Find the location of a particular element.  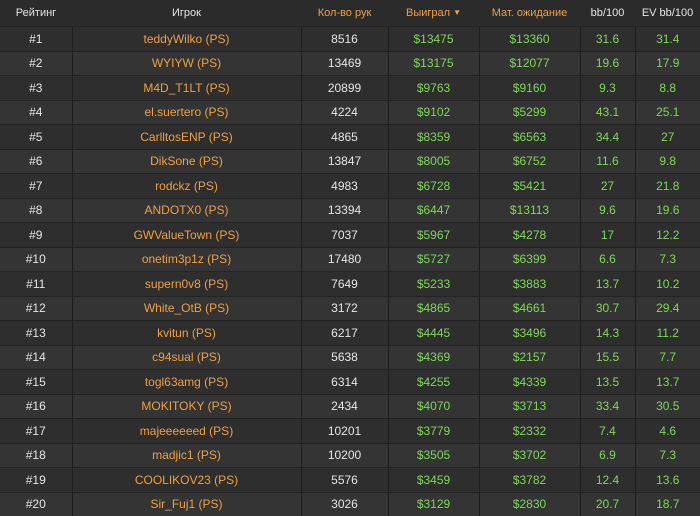

bb100-cell: 11.6 is located at coordinates (607, 161).